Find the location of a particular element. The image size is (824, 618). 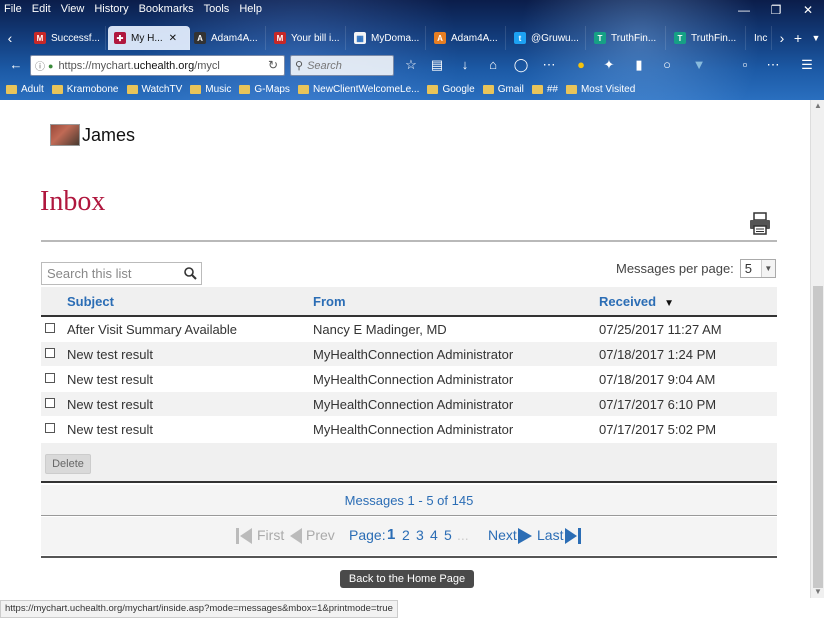

search-icon is located at coordinates (190, 273).